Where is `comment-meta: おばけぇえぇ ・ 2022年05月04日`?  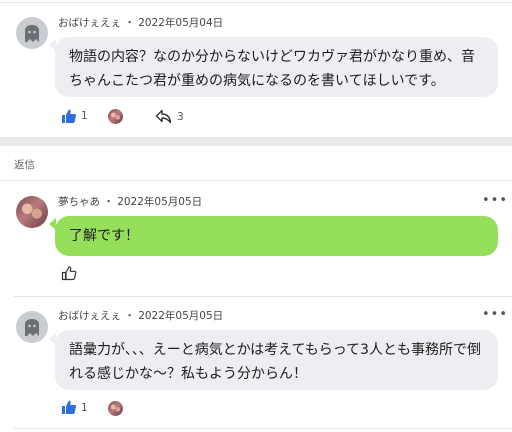 comment-meta: おばけぇえぇ ・ 2022年05月04日 is located at coordinates (140, 22).